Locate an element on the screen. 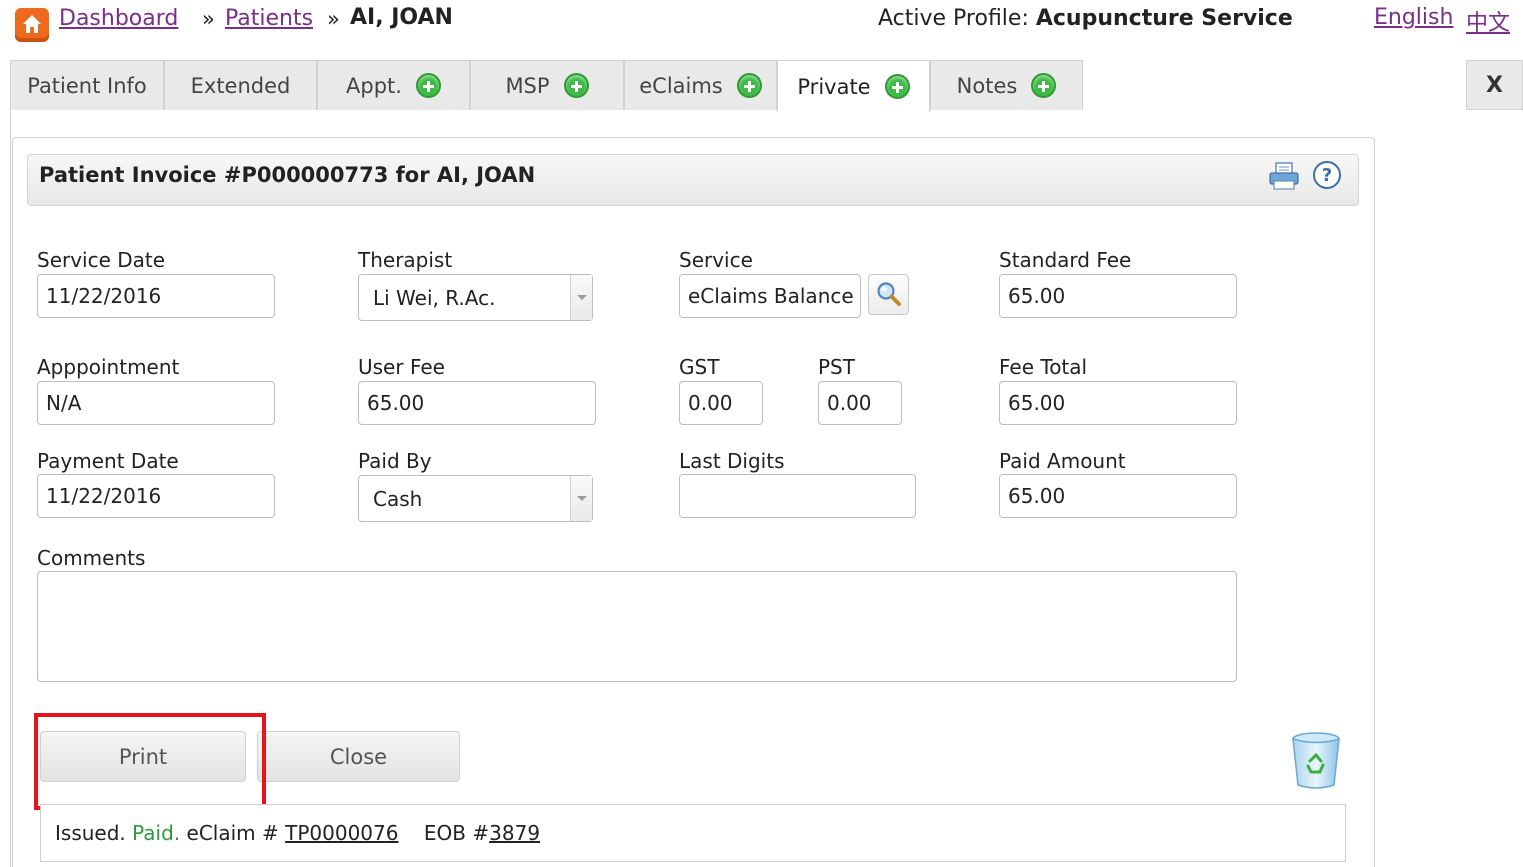 This screenshot has height=867, width=1523. pst-label: PST is located at coordinates (836, 367).